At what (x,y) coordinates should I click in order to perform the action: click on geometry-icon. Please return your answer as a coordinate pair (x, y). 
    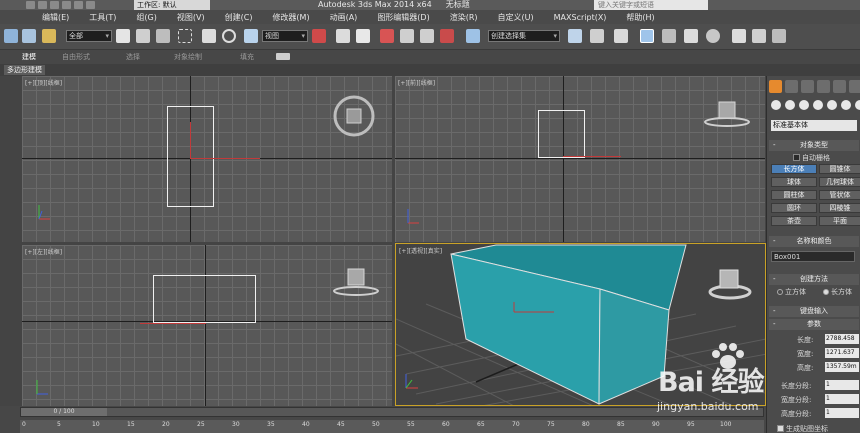
    Looking at the image, I should click on (776, 105).